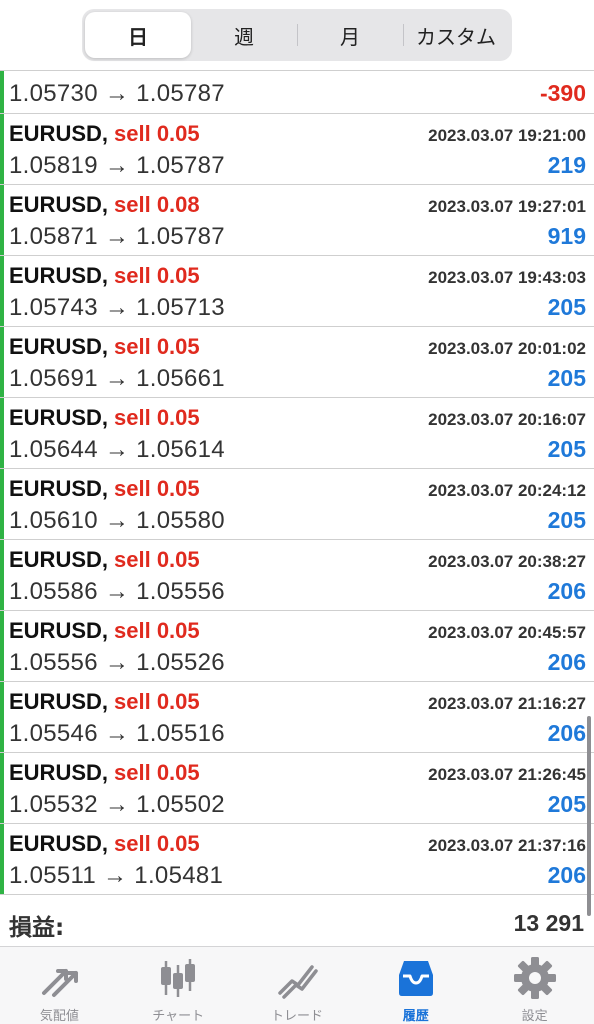 This screenshot has width=594, height=1024. I want to click on profit-summary: 損益: 13 291, so click(297, 923).